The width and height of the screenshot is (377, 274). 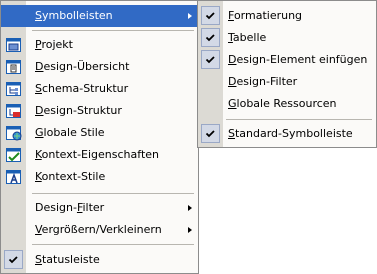 What do you see at coordinates (287, 38) in the screenshot?
I see `submenu-item-table: Tabelle` at bounding box center [287, 38].